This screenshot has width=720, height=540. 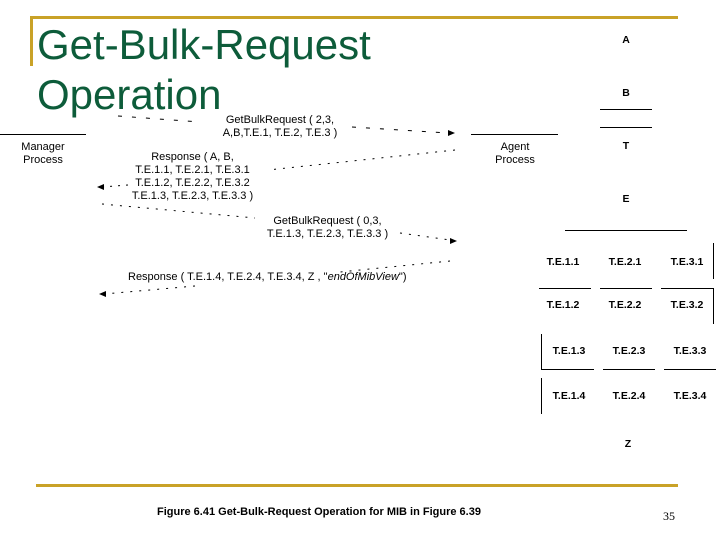 I want to click on mib-cell: T.E.3.4, so click(x=690, y=396).